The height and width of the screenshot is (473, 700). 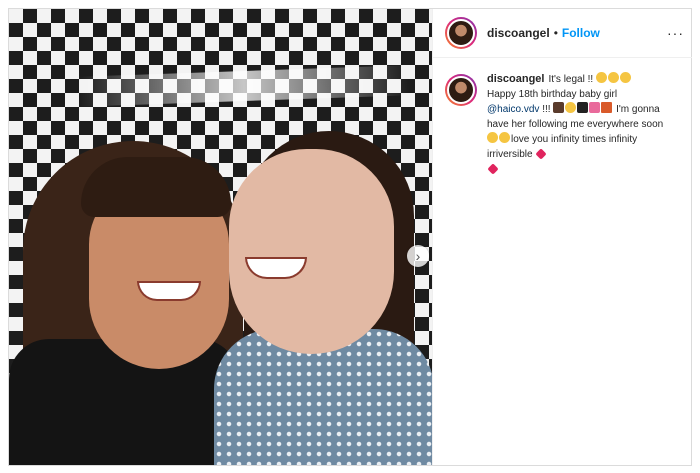 I want to click on caption-line-2: Happy 18th birthday baby girl, so click(x=552, y=94).